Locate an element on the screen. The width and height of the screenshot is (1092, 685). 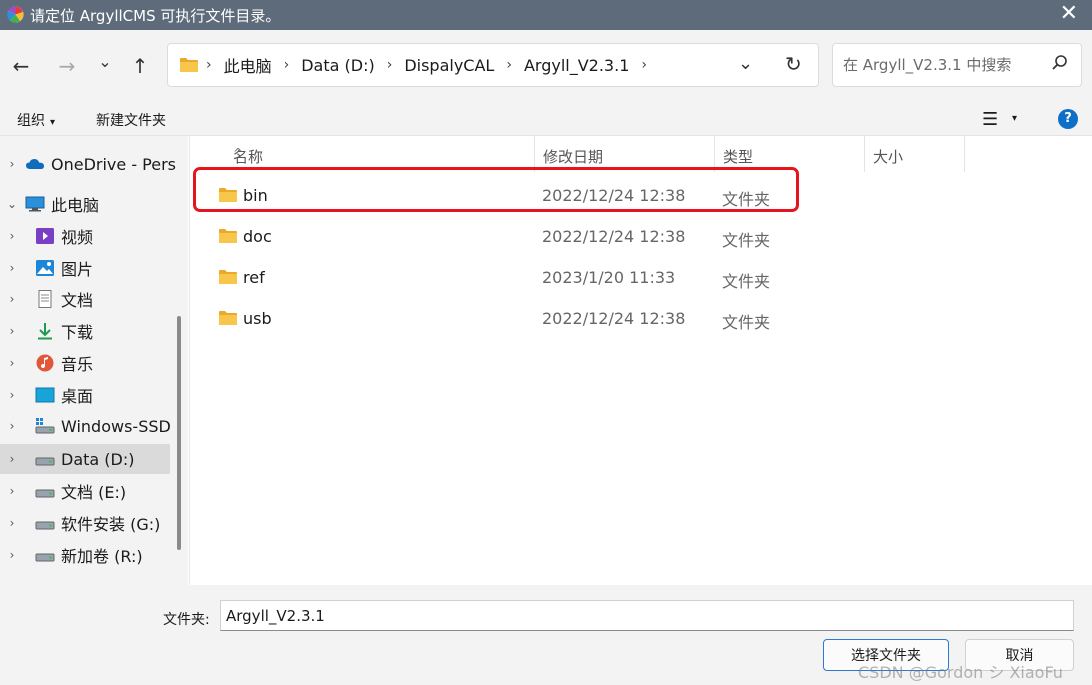
sidebar-item-data-drive: › Data (D:) is located at coordinates (85, 459).